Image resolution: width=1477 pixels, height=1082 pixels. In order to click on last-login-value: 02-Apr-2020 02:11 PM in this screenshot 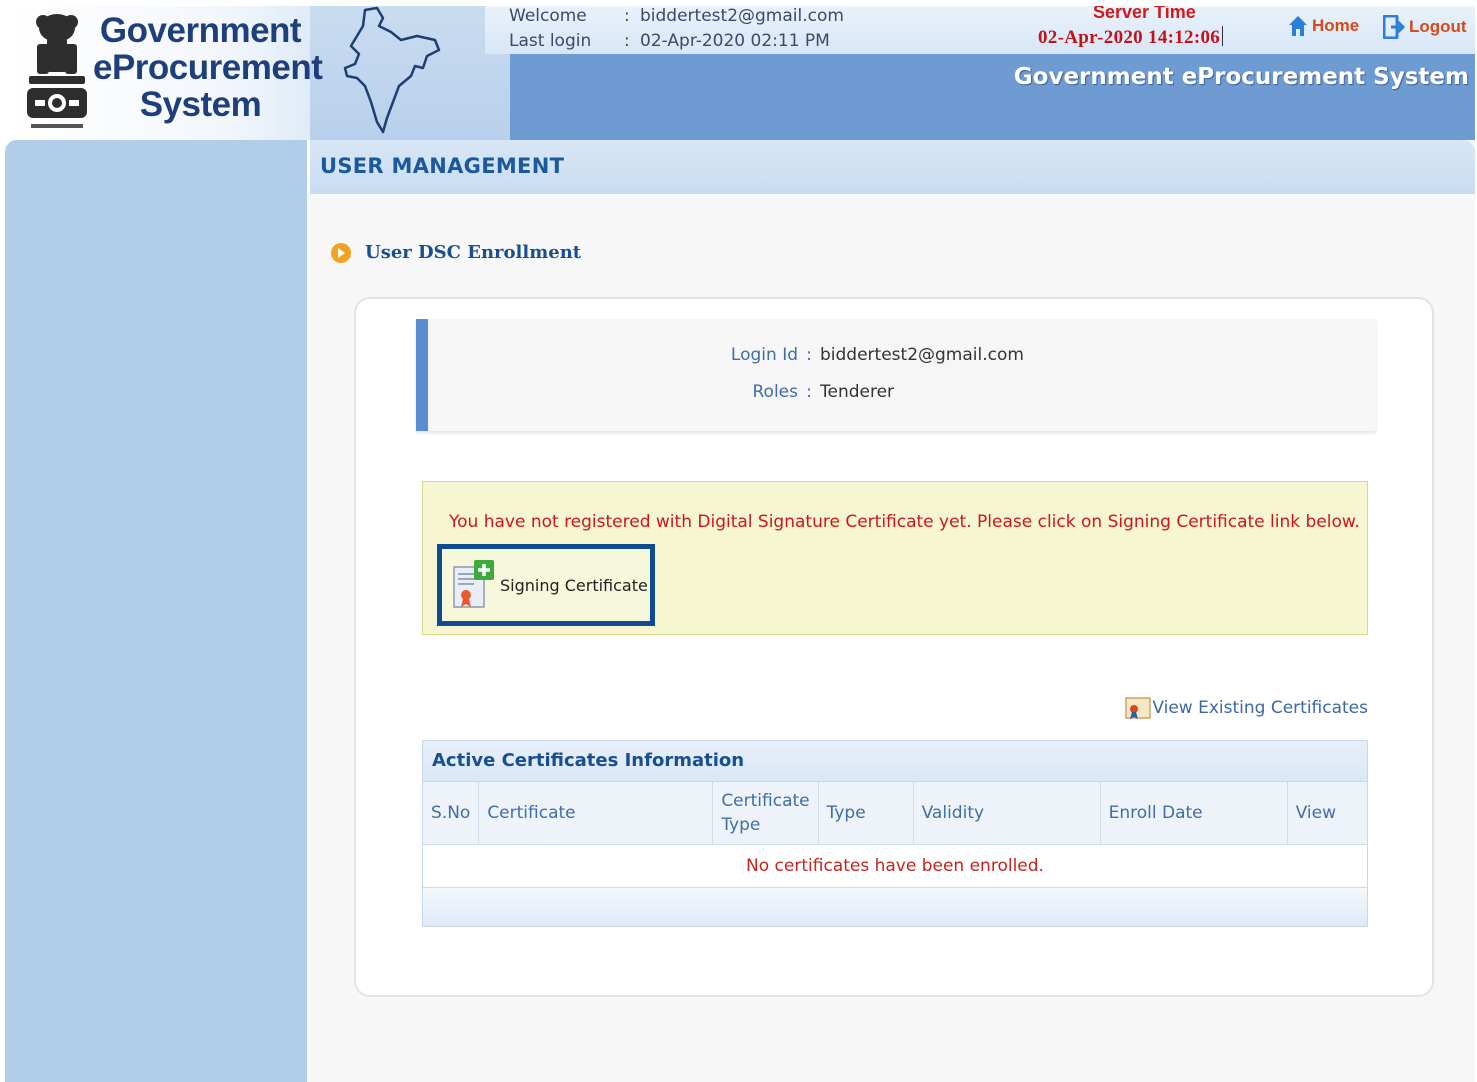, I will do `click(735, 41)`.